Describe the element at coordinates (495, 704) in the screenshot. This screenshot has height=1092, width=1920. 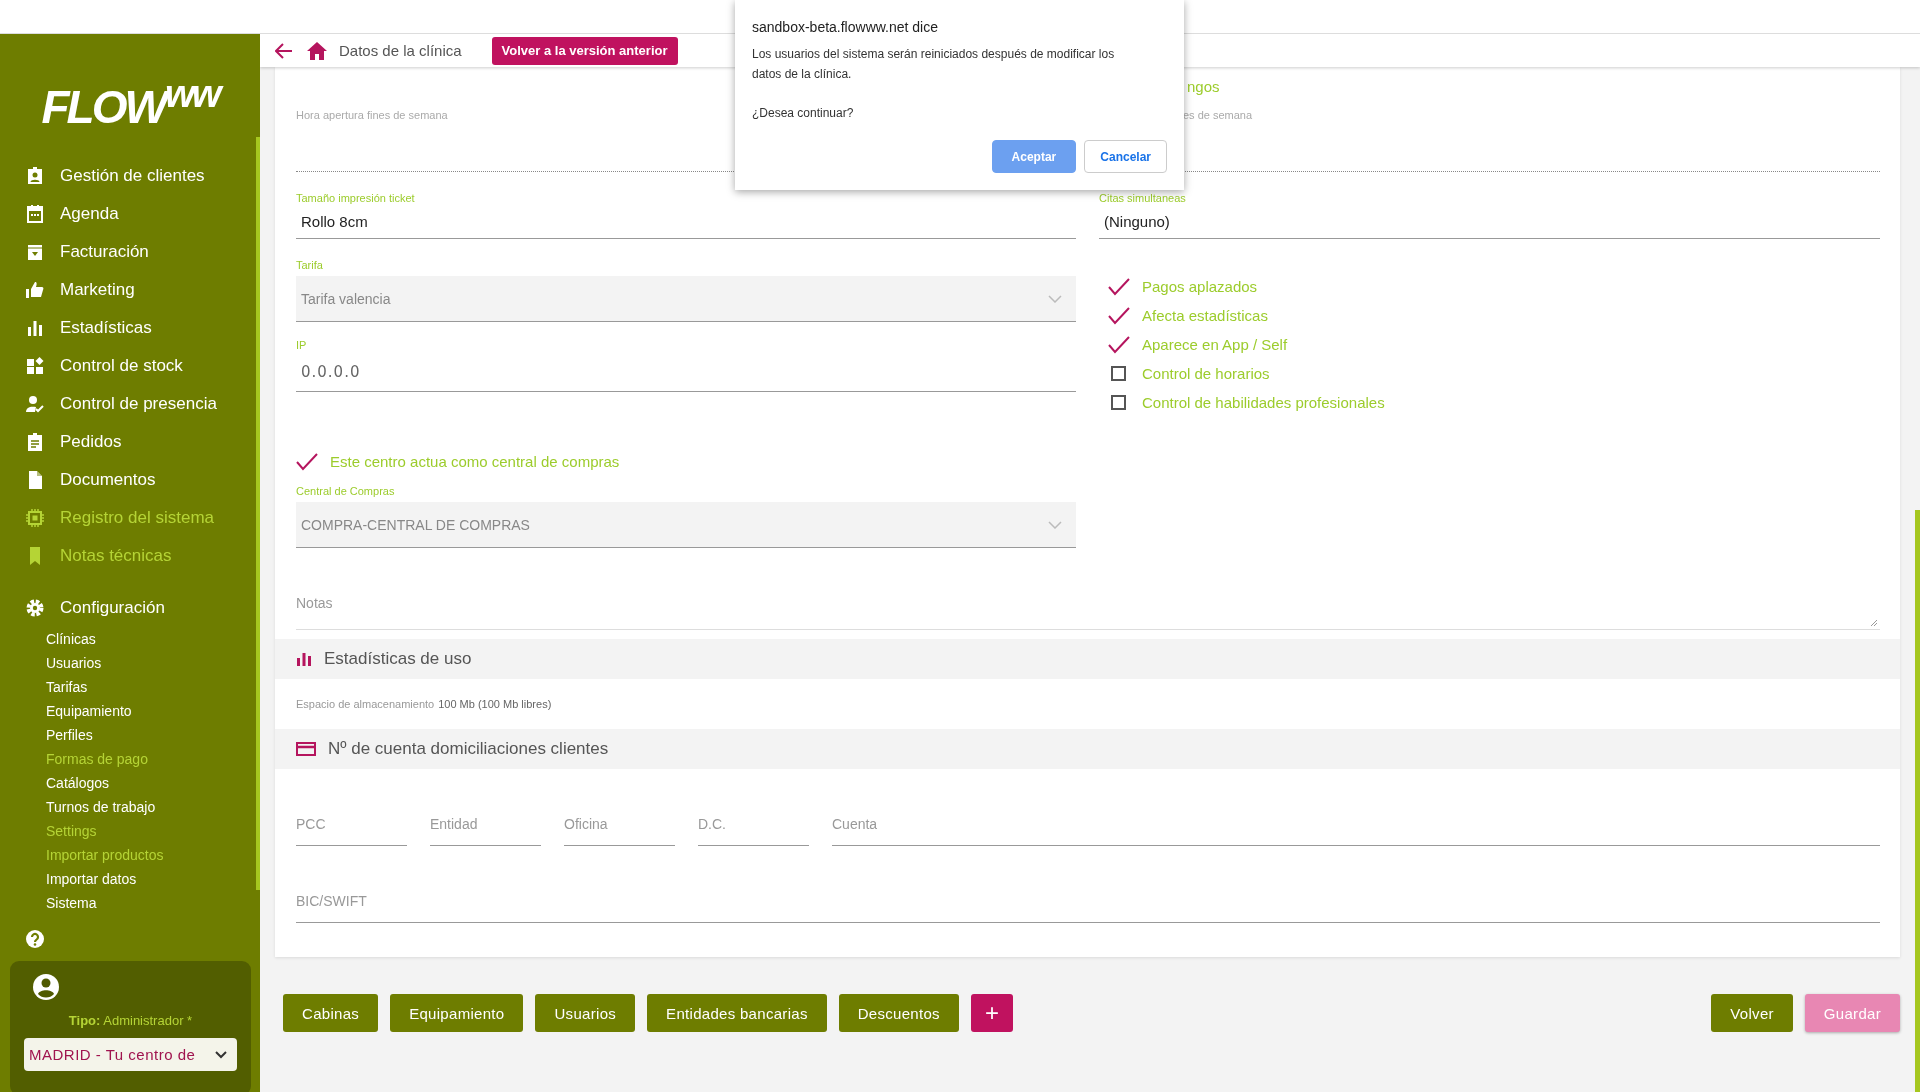
I see `storage-value: 100 Mb (100 Mb libres)` at that location.